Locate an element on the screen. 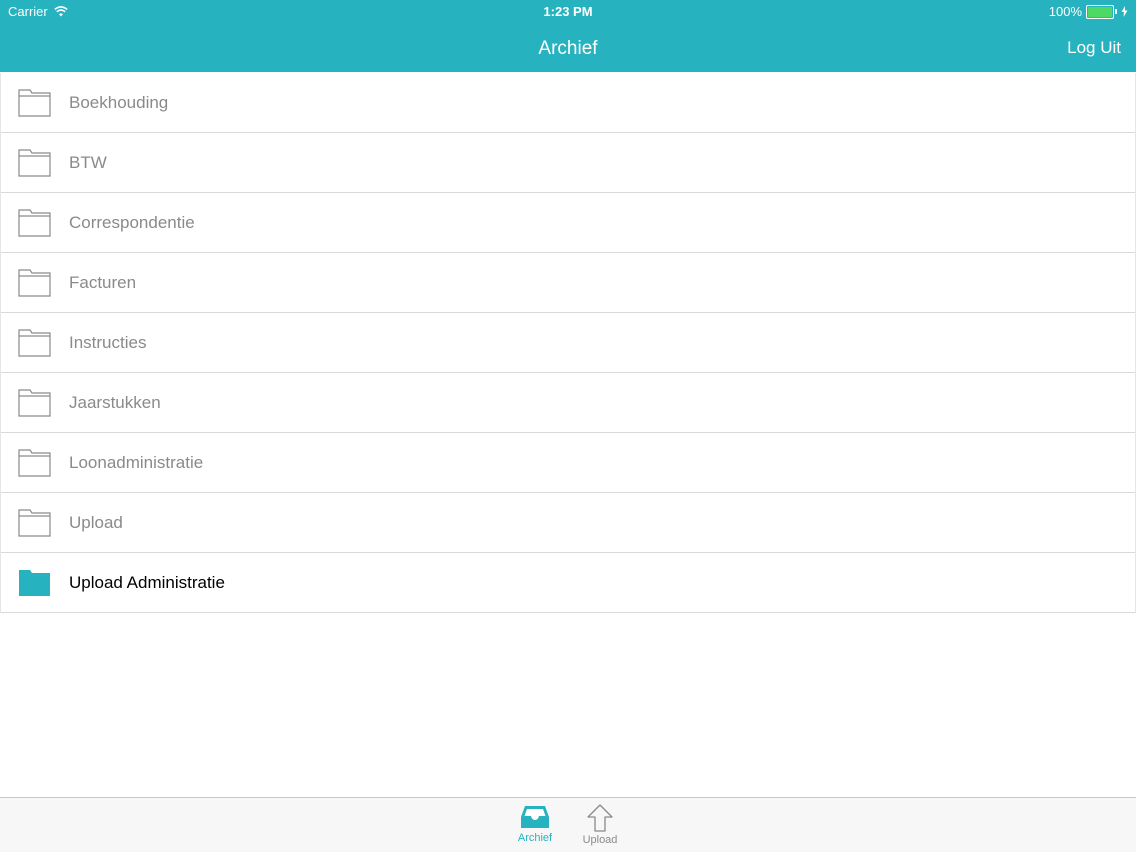  tab-bar: Archief Upload is located at coordinates (568, 824).